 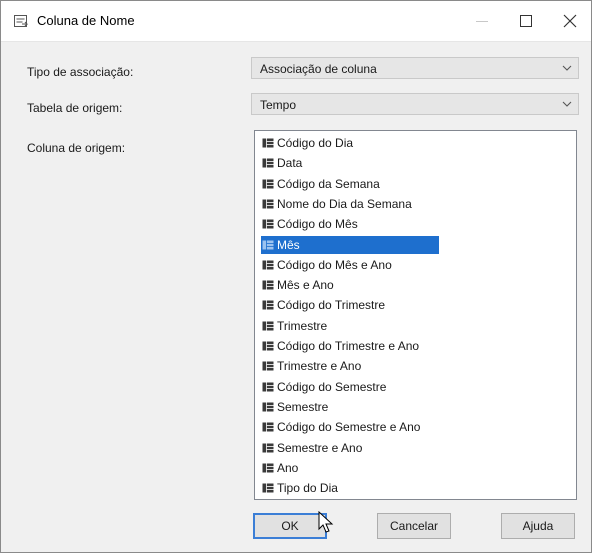 I want to click on list-item-label: Tipo do Dia, so click(x=307, y=488).